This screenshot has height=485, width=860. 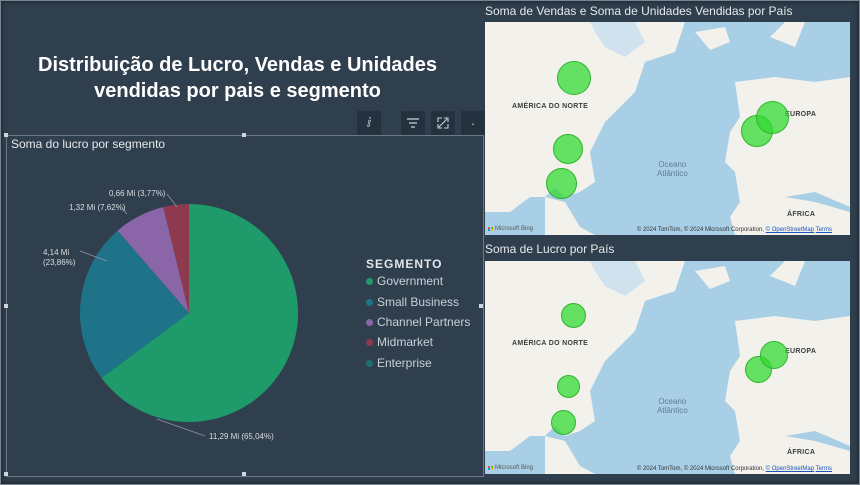 I want to click on data-label-small-business: 4,14 Mi (23,86%), so click(x=59, y=258).